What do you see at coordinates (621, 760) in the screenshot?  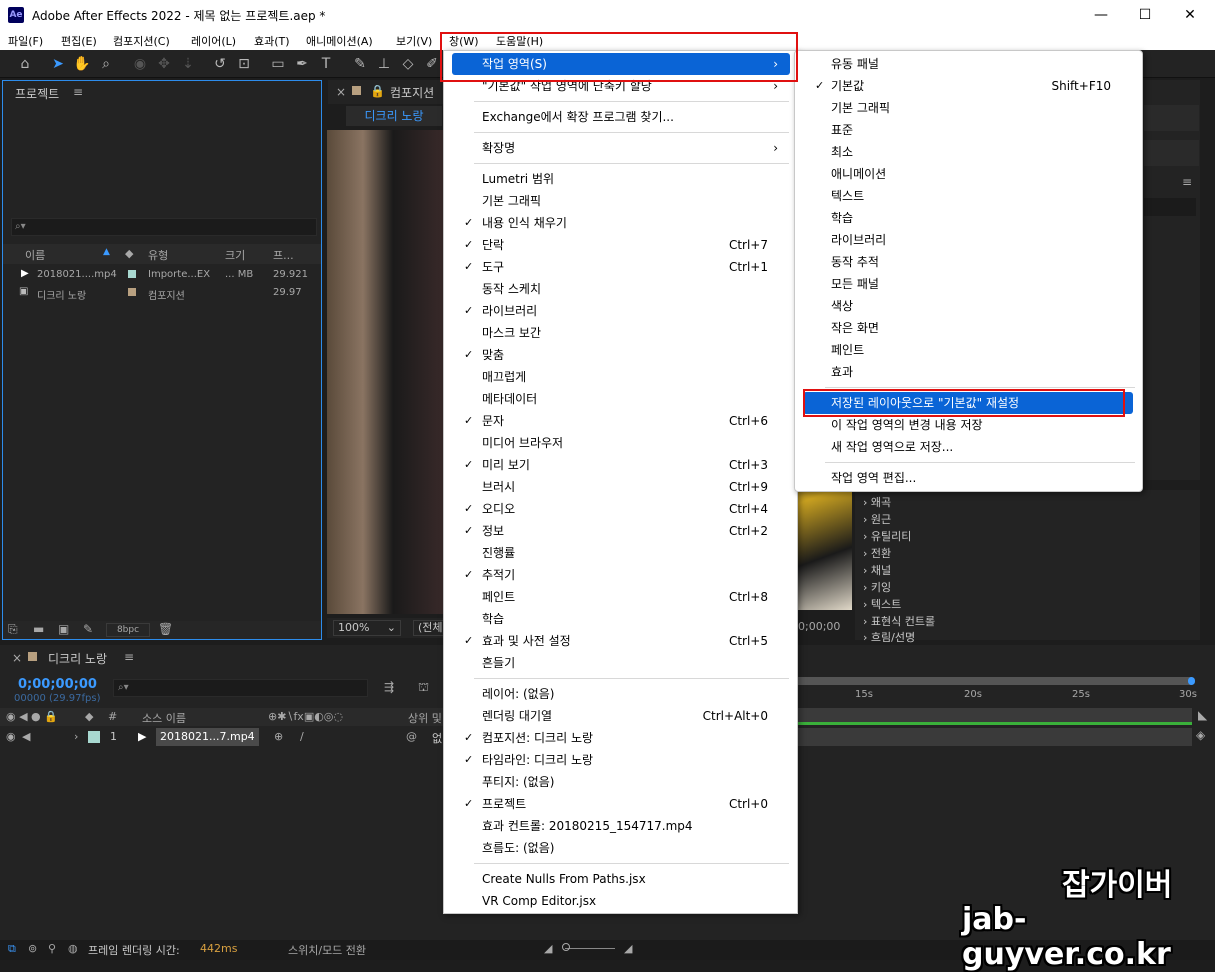 I see `menu-item: ✓ 타임라인: 디크리 노랑` at bounding box center [621, 760].